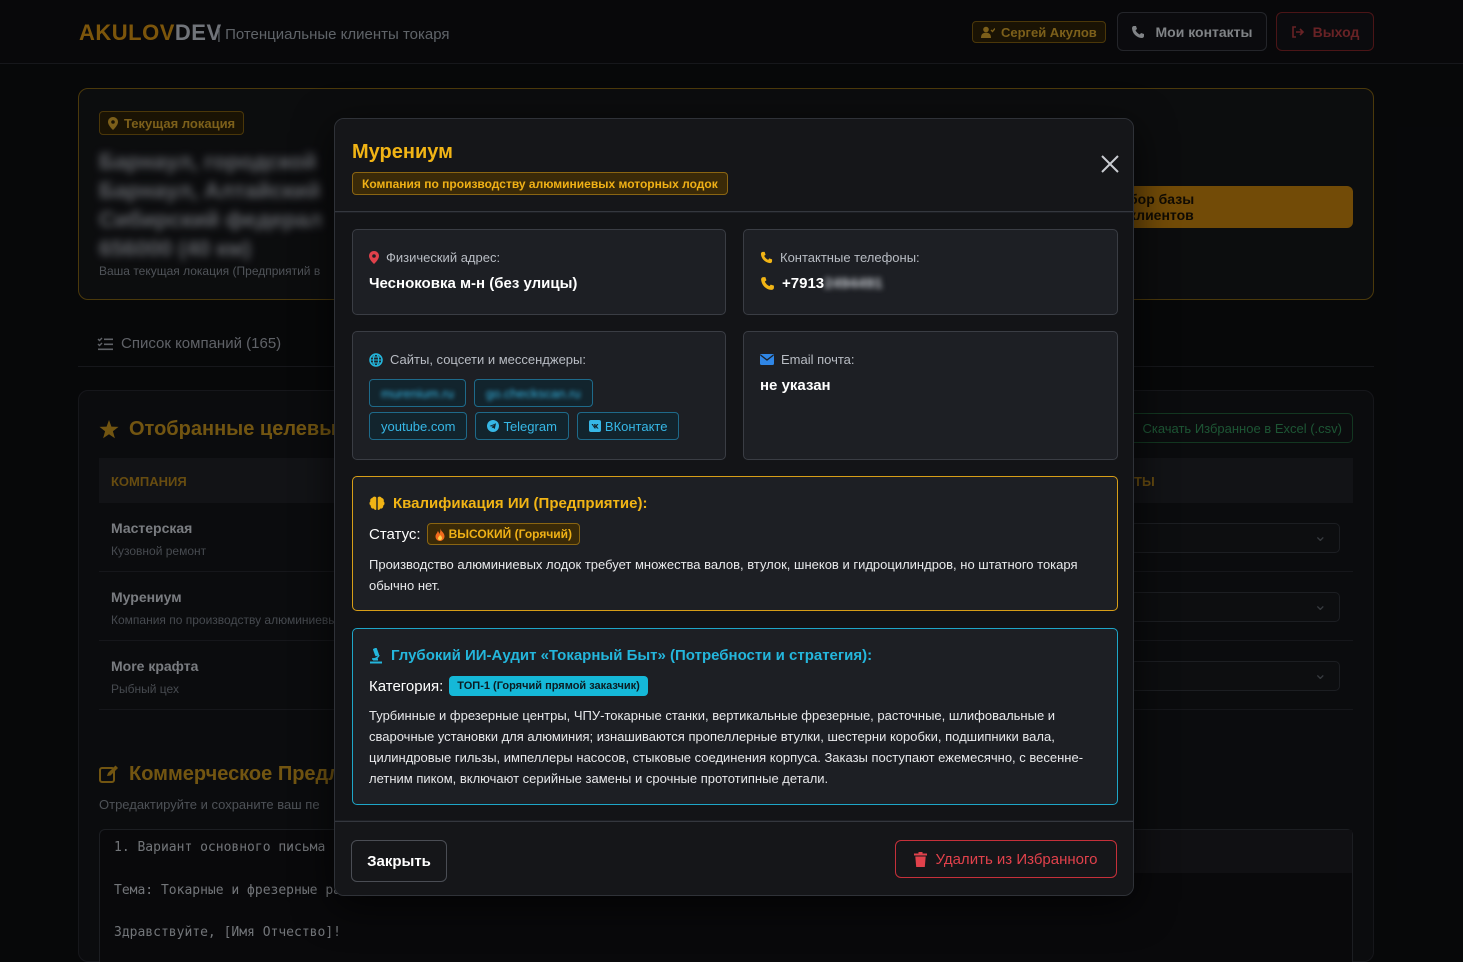  I want to click on ai-status: Статус: ВЫСОКИЙ (Горячий), so click(475, 534).